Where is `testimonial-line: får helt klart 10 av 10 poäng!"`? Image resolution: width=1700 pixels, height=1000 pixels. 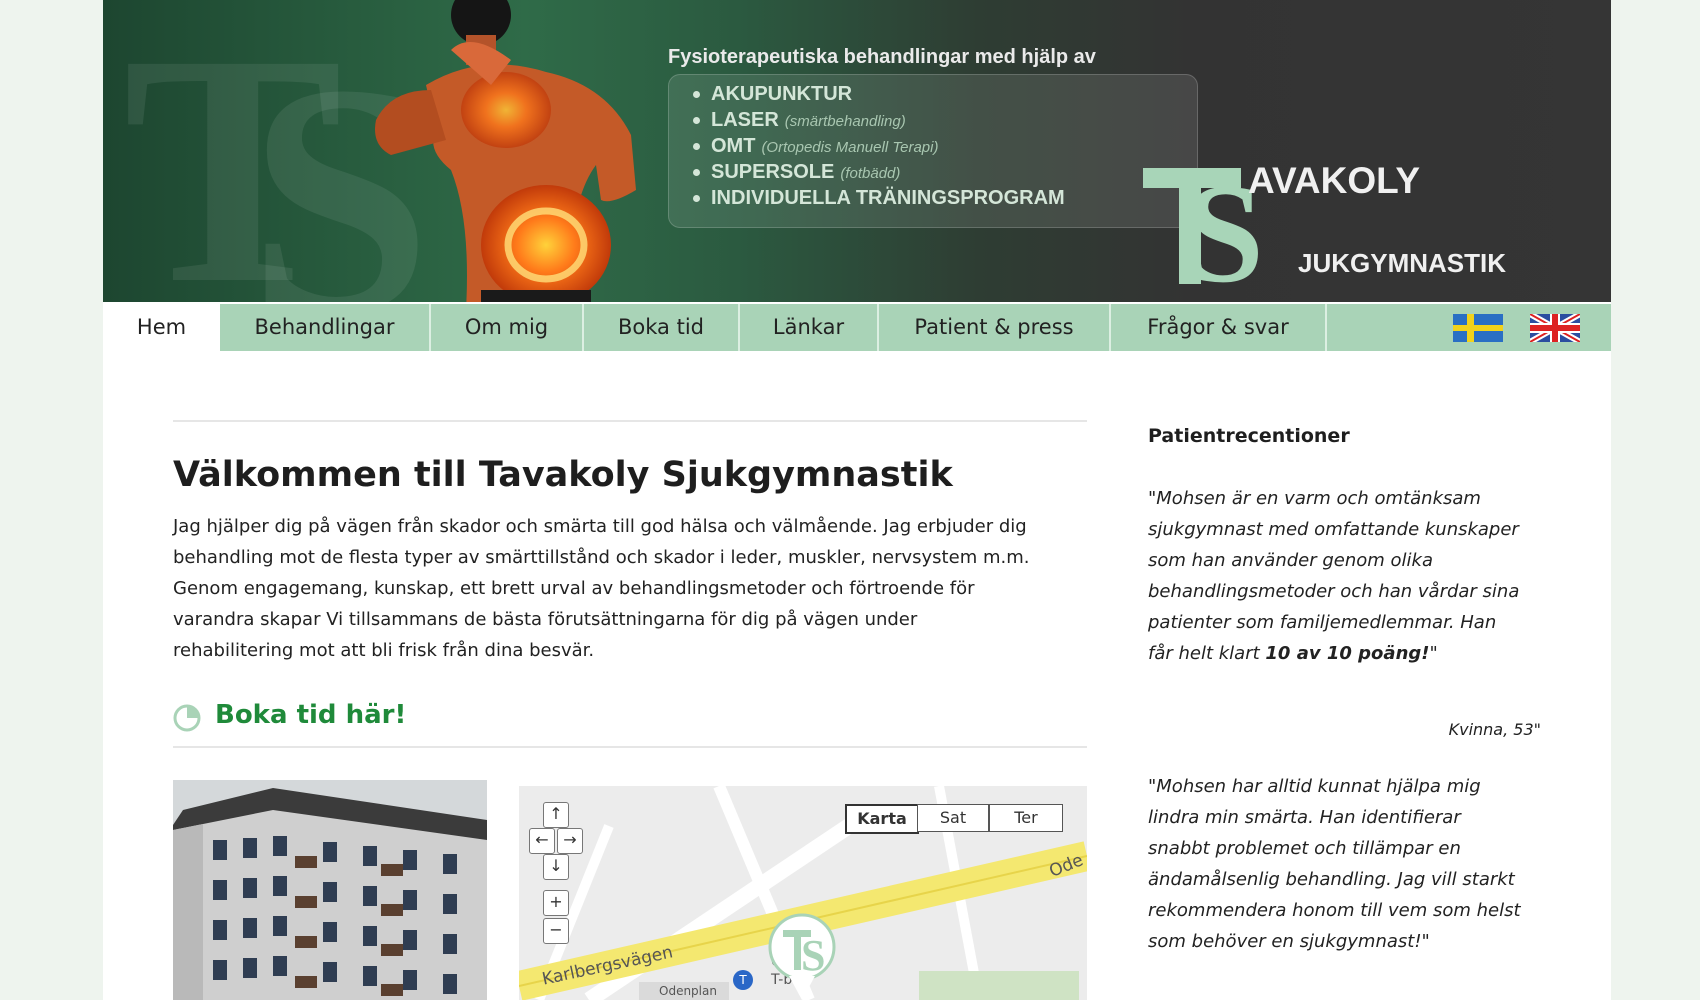 testimonial-line: får helt klart 10 av 10 poäng!" is located at coordinates (1293, 653).